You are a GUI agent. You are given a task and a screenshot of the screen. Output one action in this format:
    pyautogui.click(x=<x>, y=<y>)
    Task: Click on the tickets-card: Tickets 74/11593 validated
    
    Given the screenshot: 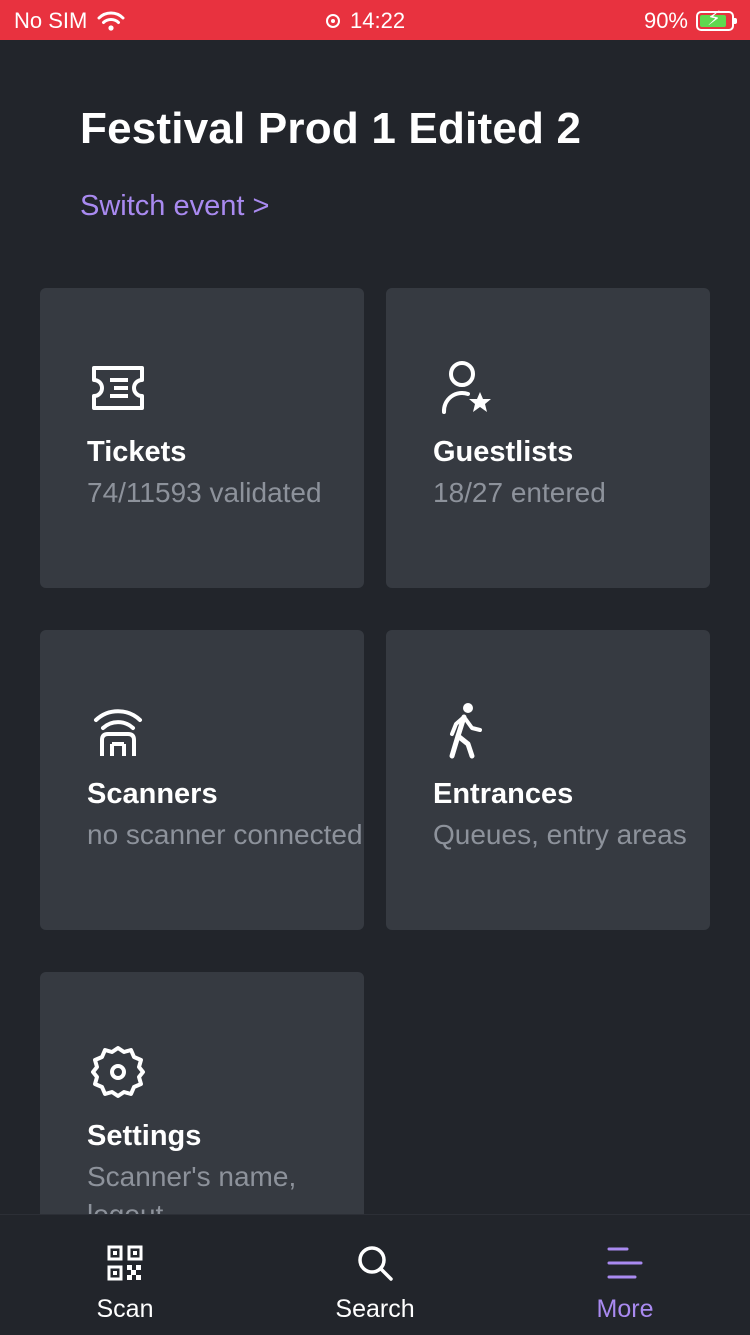 What is the action you would take?
    pyautogui.click(x=202, y=438)
    